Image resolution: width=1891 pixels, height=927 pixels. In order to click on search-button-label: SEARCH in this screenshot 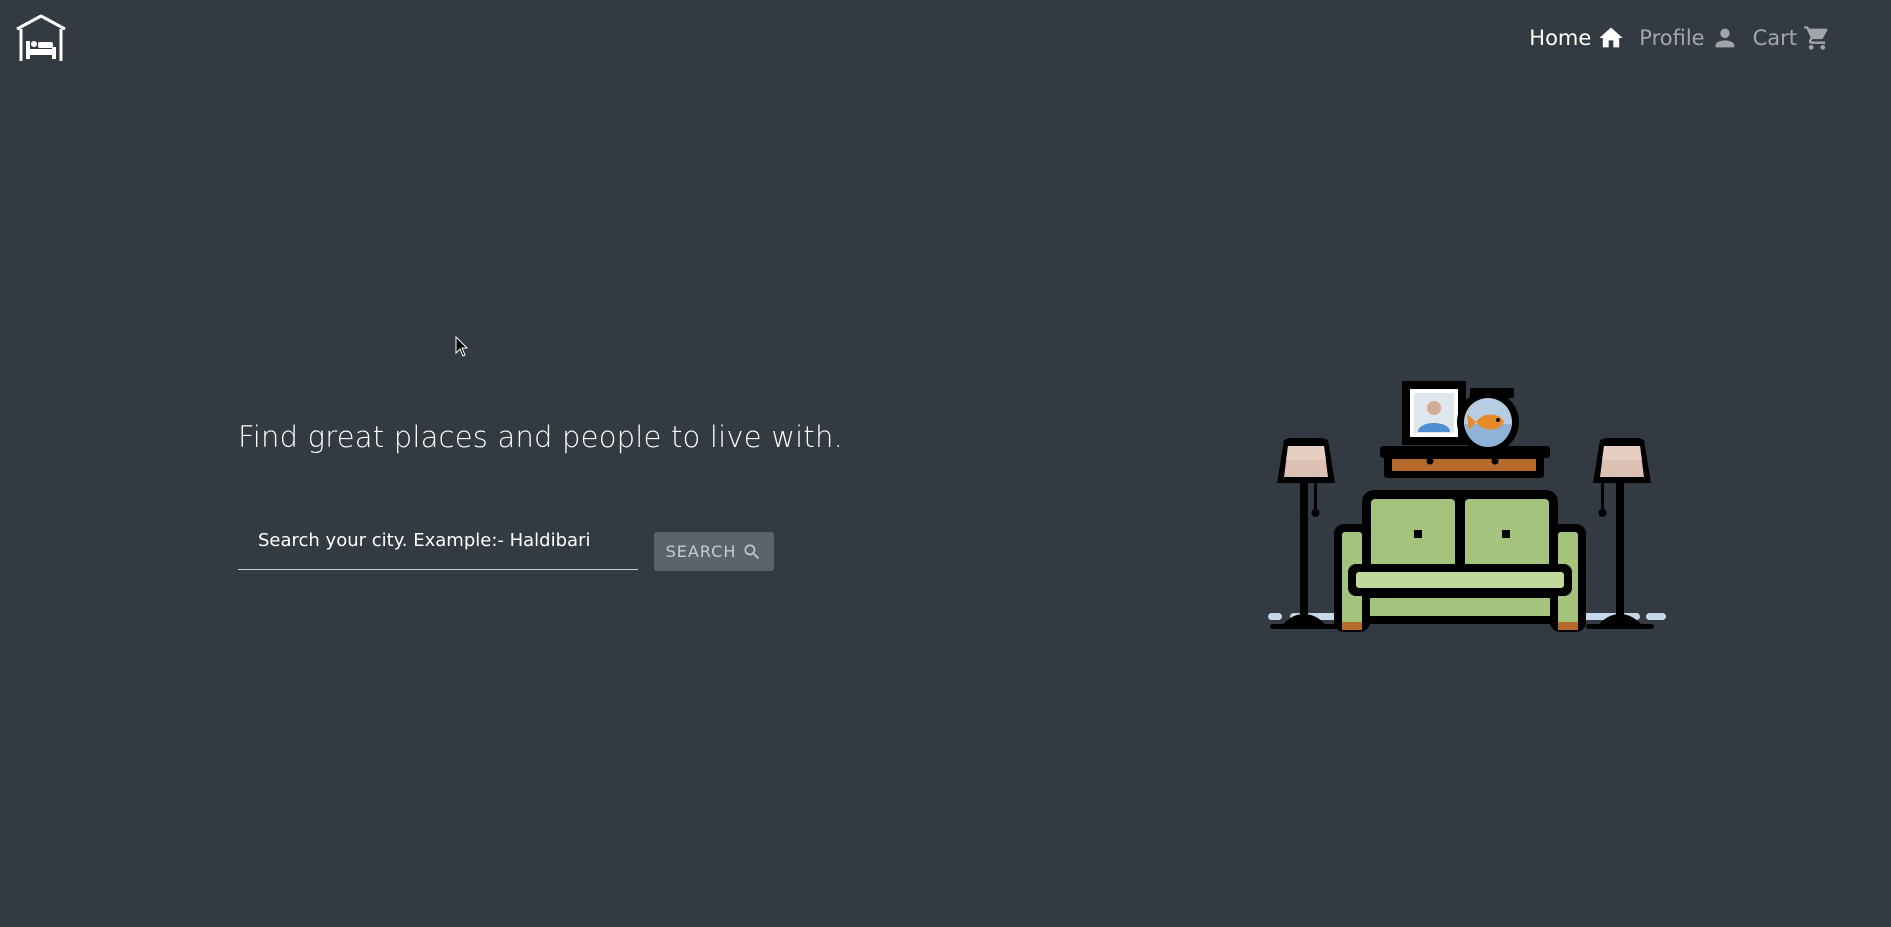, I will do `click(701, 551)`.